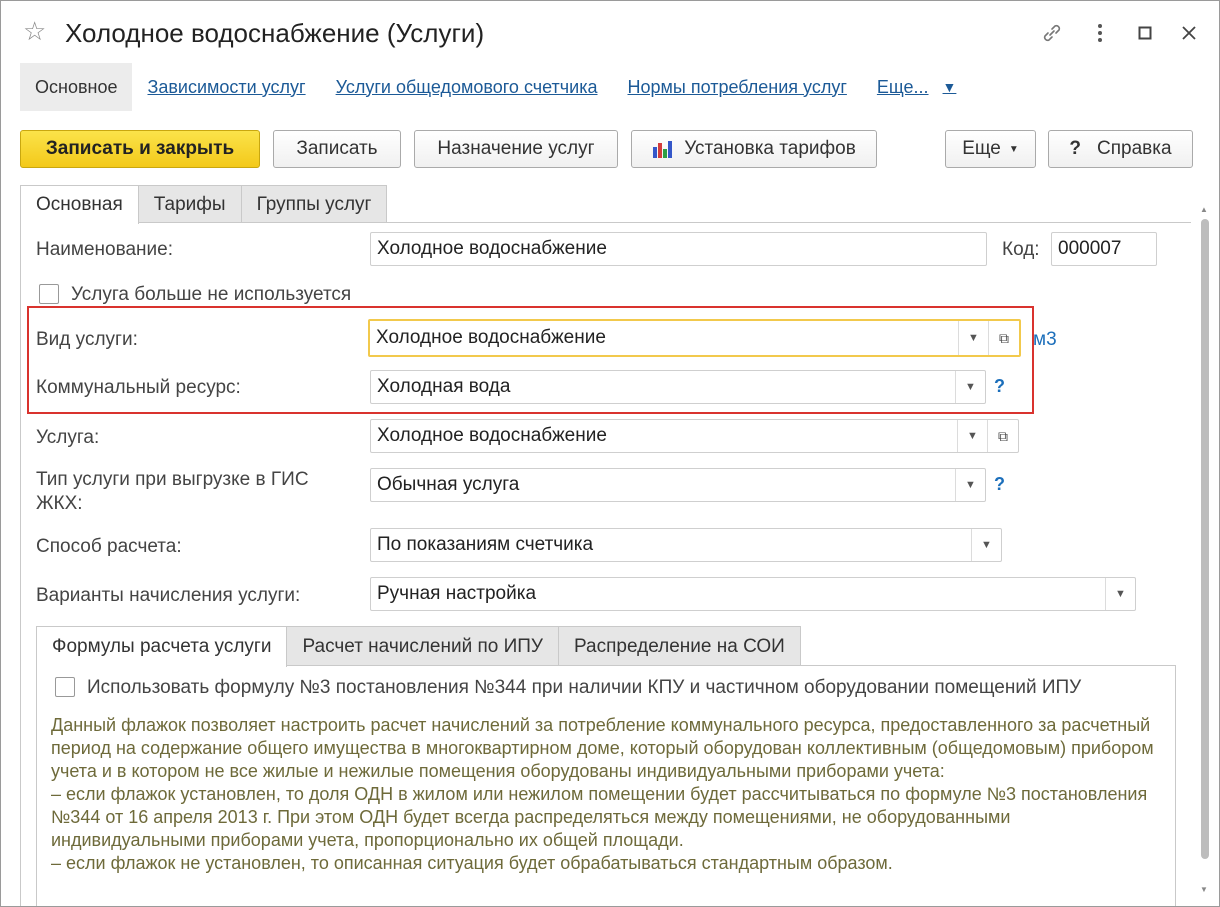  What do you see at coordinates (87, 339) in the screenshot?
I see `service-kind-label: Вид услуги:` at bounding box center [87, 339].